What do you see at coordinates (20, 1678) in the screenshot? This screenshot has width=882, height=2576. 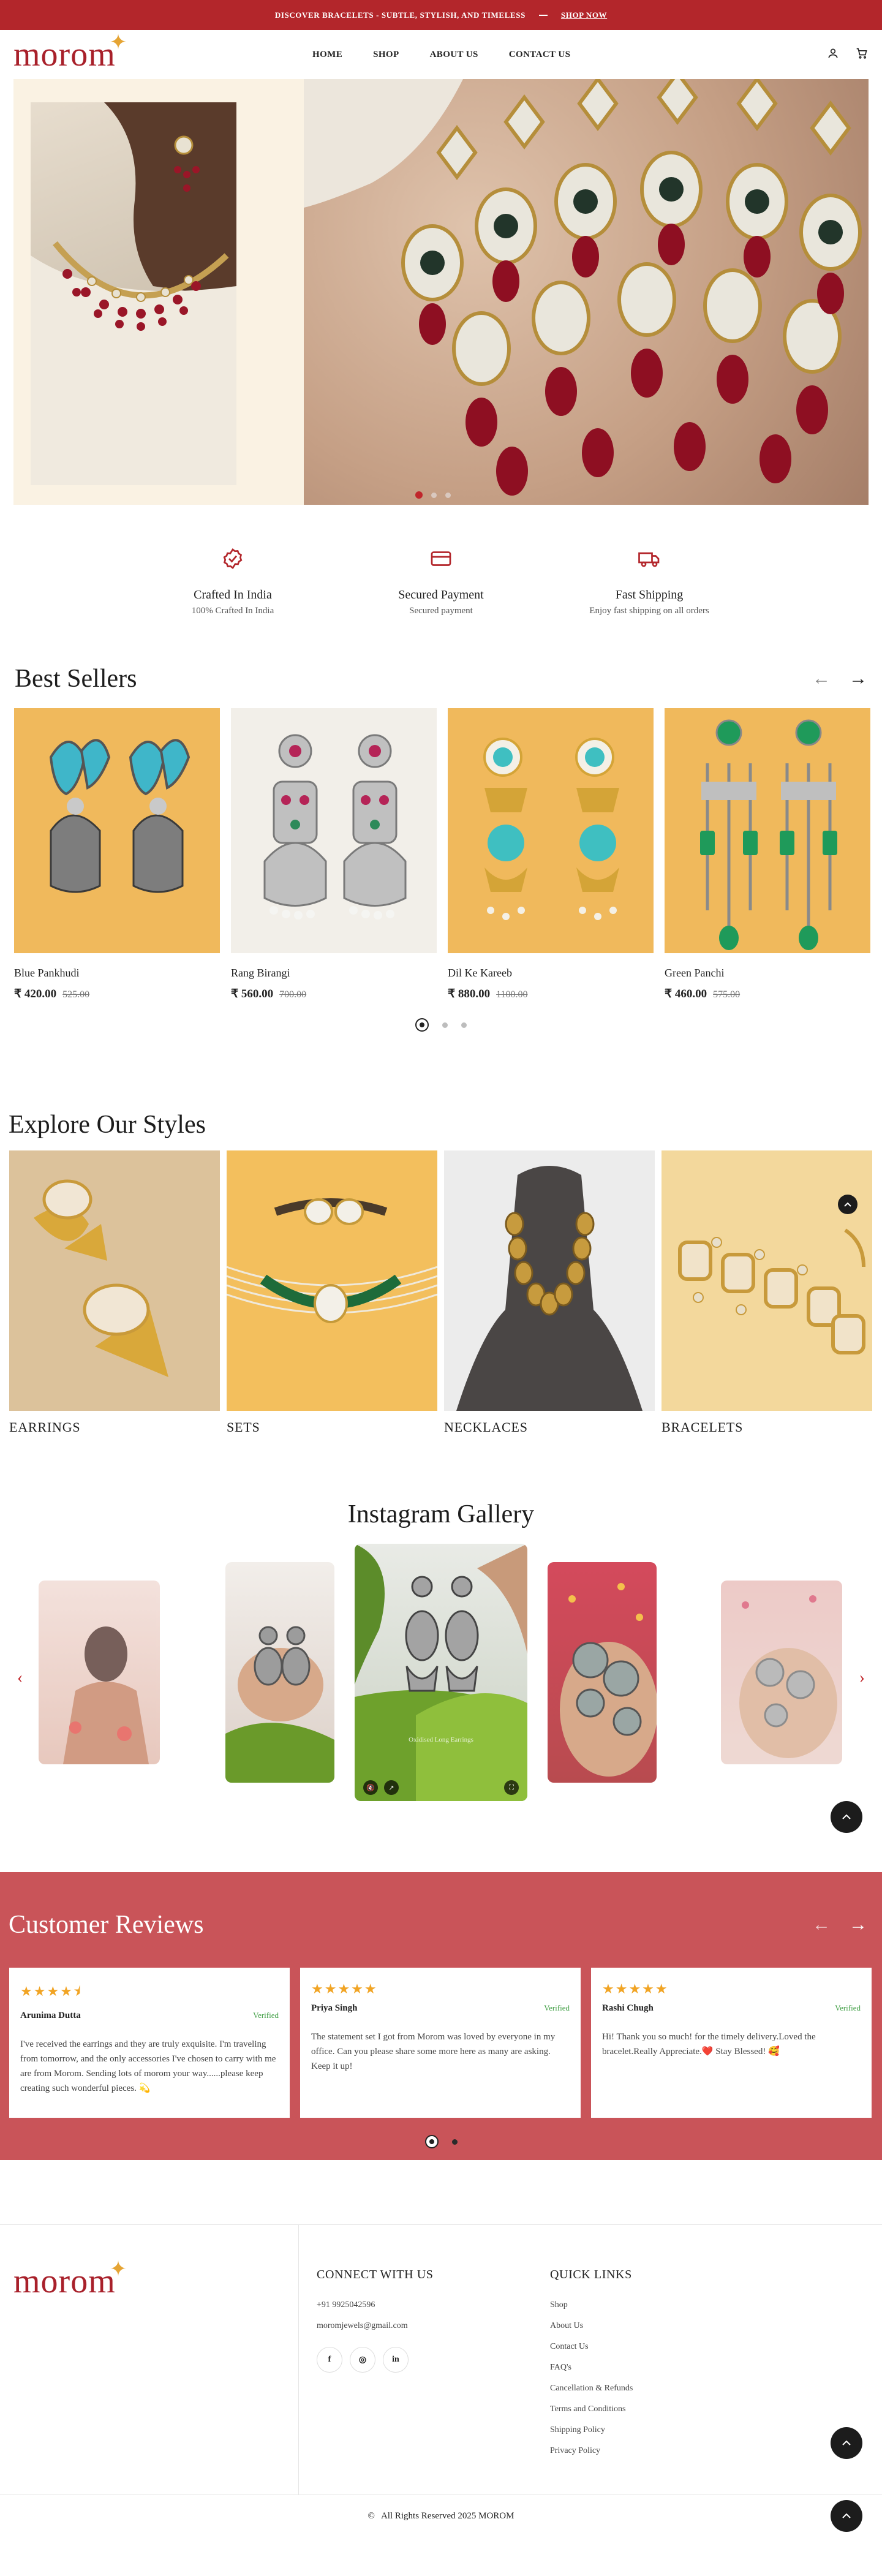 I see `chevron-left-icon: ‹` at bounding box center [20, 1678].